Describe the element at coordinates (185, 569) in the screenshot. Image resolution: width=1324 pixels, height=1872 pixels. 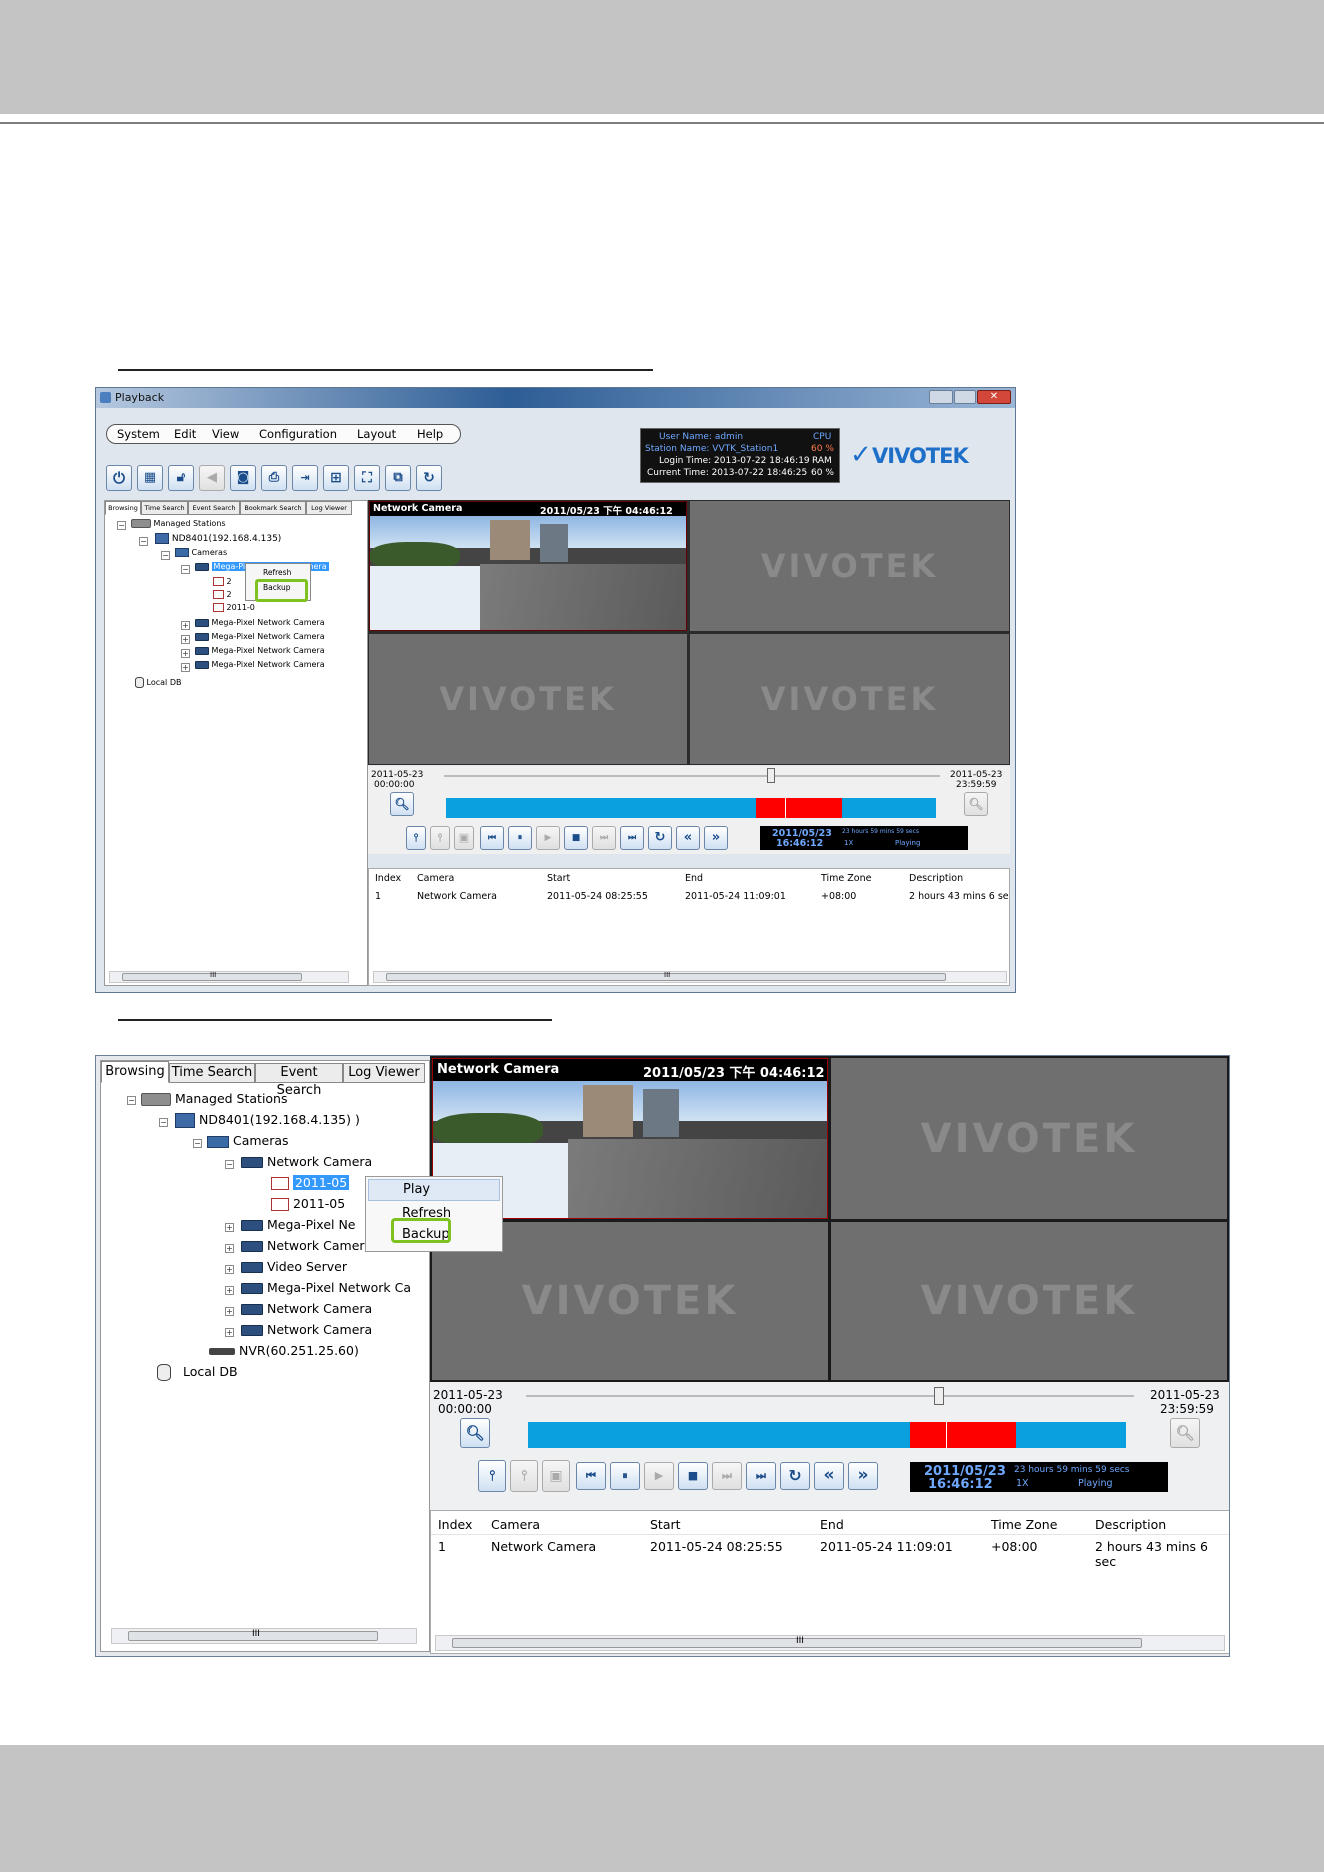
I see `expander-camera-selected: −` at that location.